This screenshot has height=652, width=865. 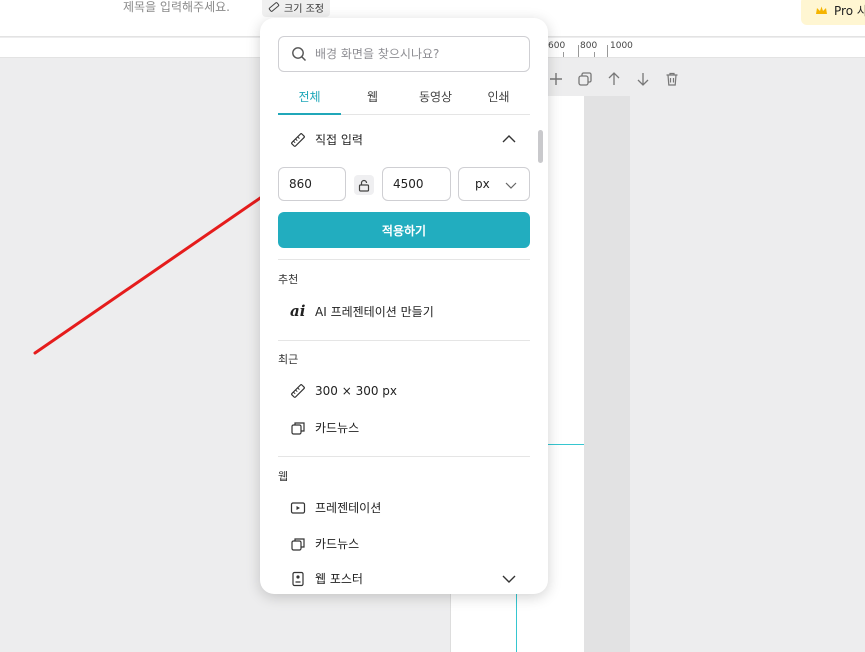 I want to click on recommended-heading: 추천, so click(x=288, y=279).